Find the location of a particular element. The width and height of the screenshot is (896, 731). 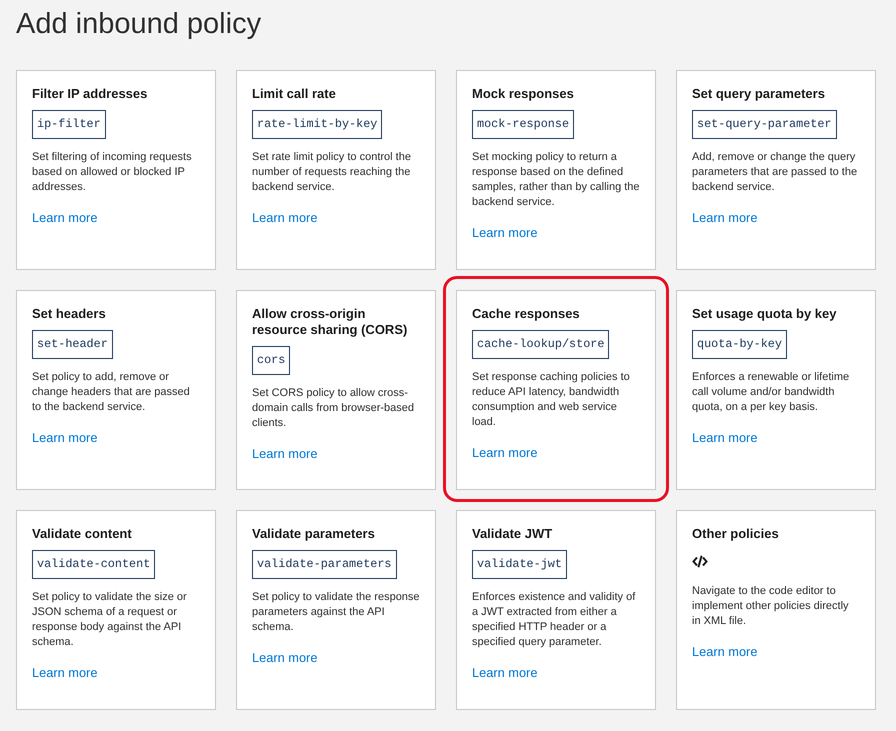

card-title: Limit call rate is located at coordinates (294, 94).